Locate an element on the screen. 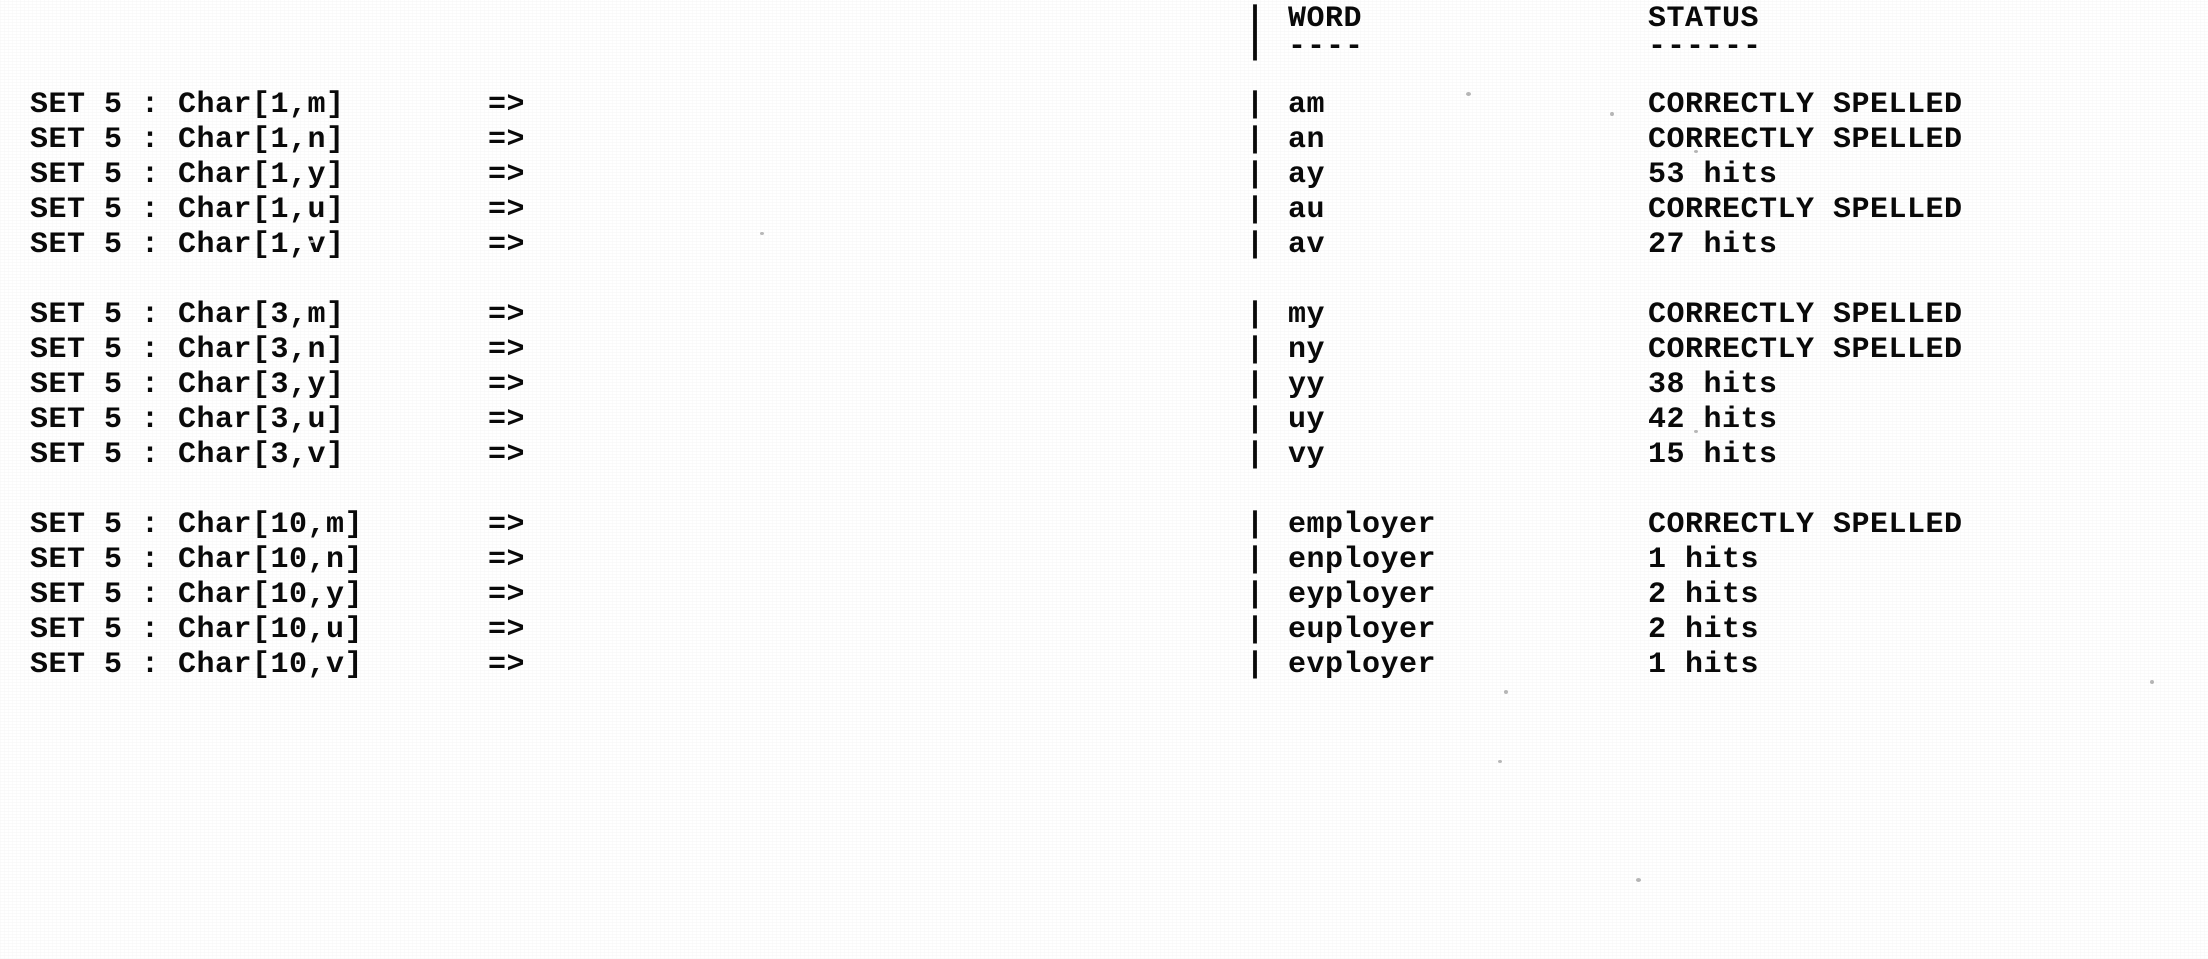 This screenshot has width=2208, height=959. row-left-cell: SET 5 : Char[1,n] is located at coordinates (187, 140).